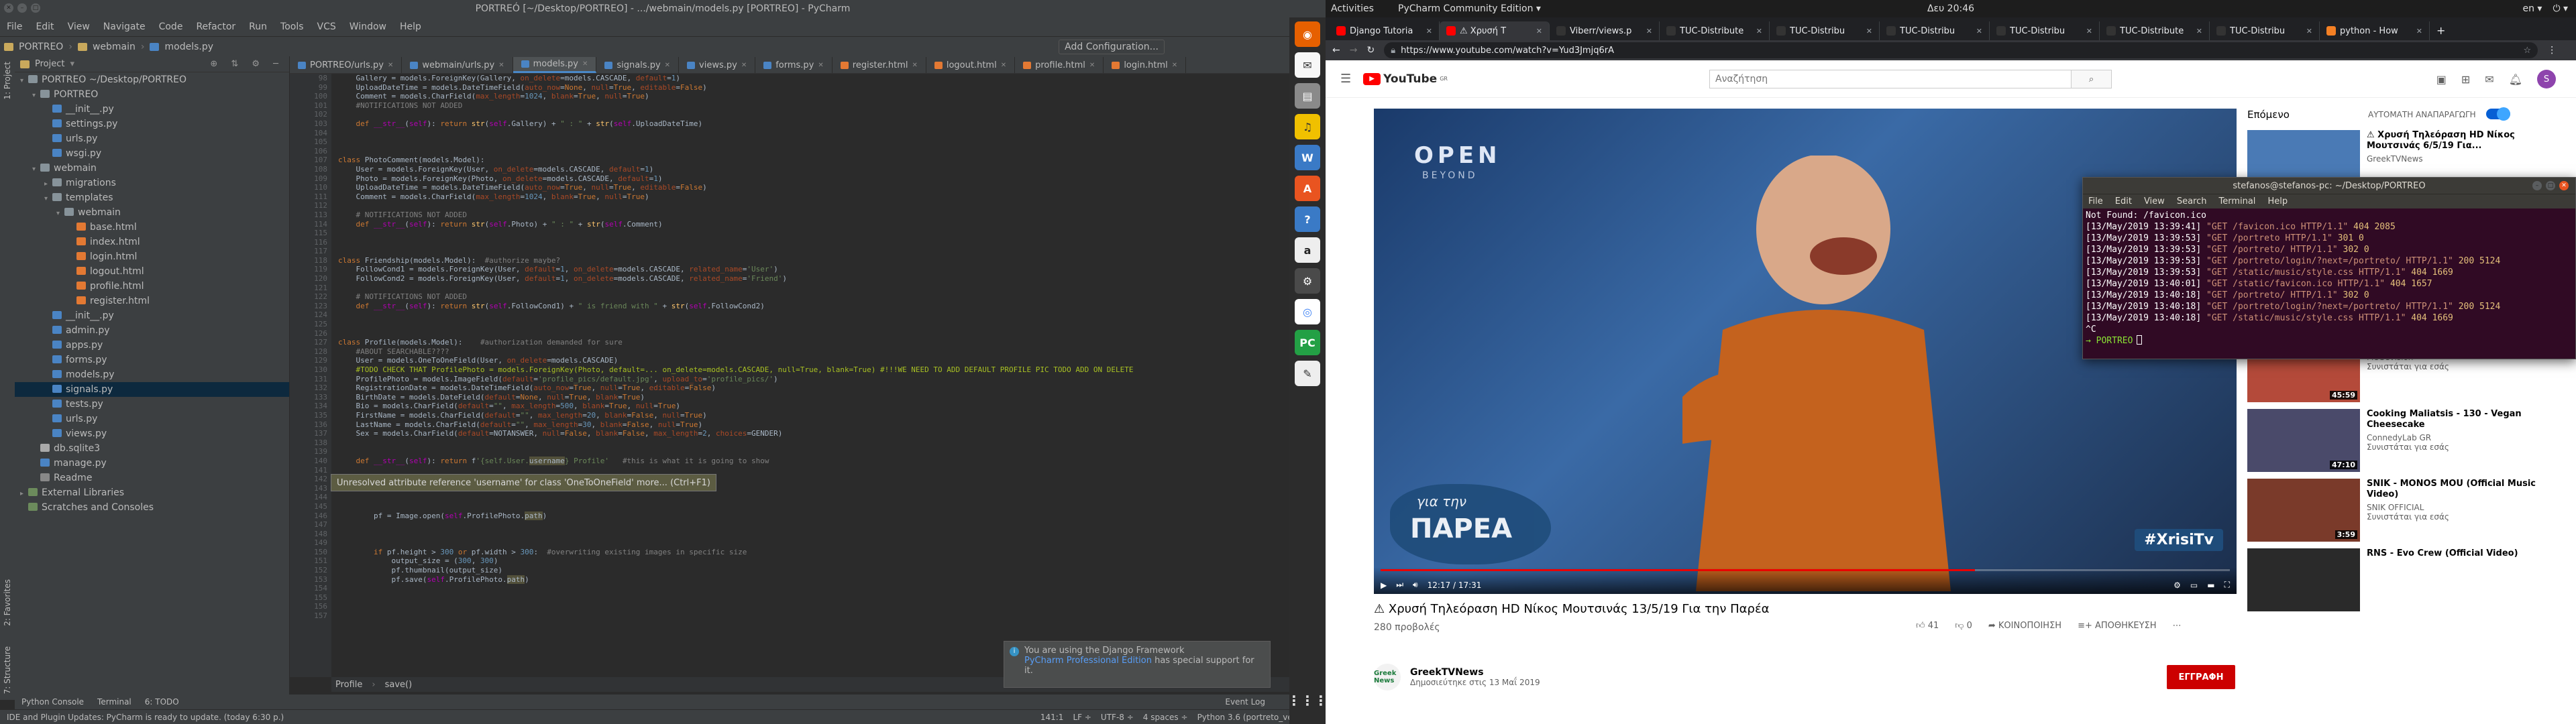  What do you see at coordinates (2550, 186) in the screenshot?
I see `terminal-maximize-button: □` at bounding box center [2550, 186].